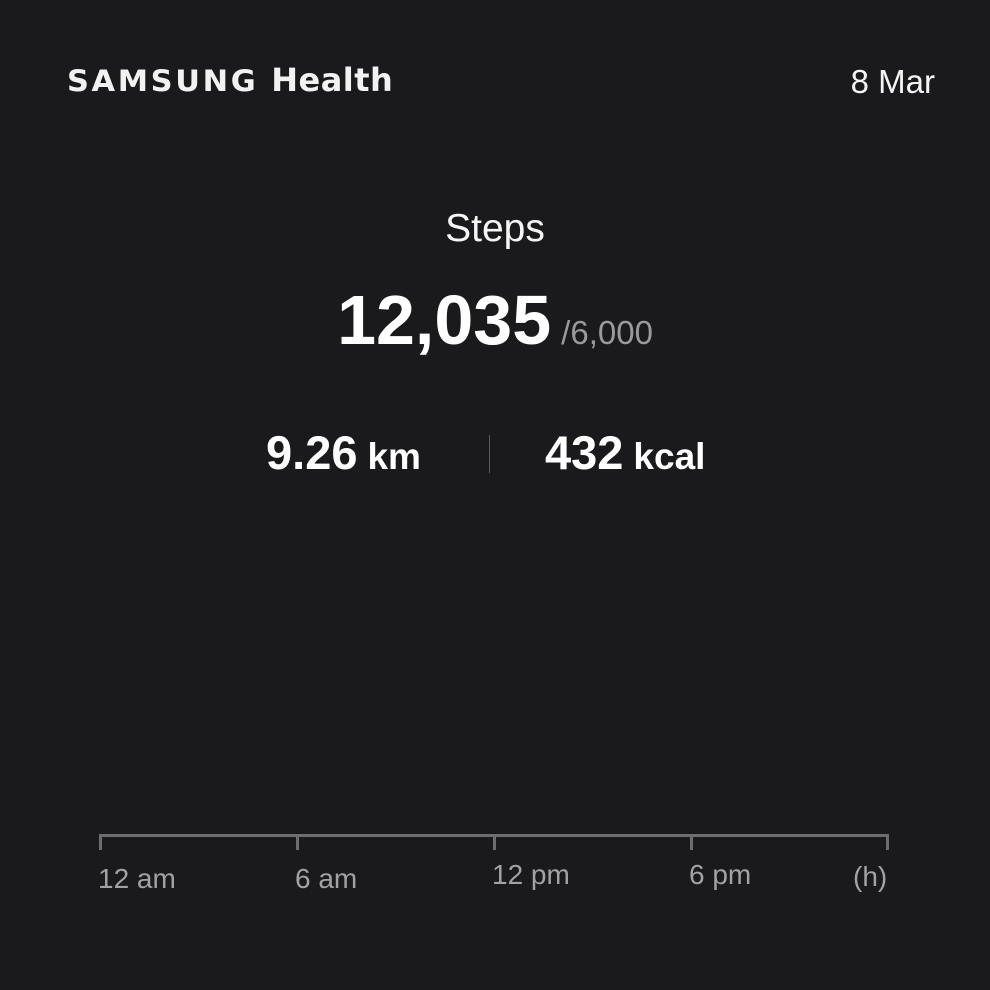 The image size is (990, 990). I want to click on distance-metric: 9.26 km, so click(343, 452).